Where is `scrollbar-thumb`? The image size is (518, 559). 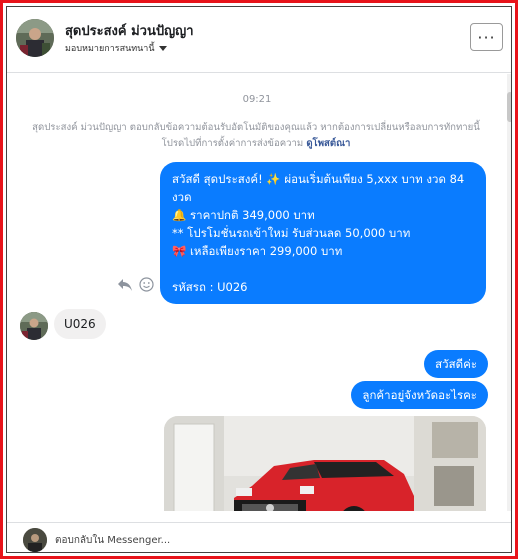
scrollbar-thumb is located at coordinates (509, 107).